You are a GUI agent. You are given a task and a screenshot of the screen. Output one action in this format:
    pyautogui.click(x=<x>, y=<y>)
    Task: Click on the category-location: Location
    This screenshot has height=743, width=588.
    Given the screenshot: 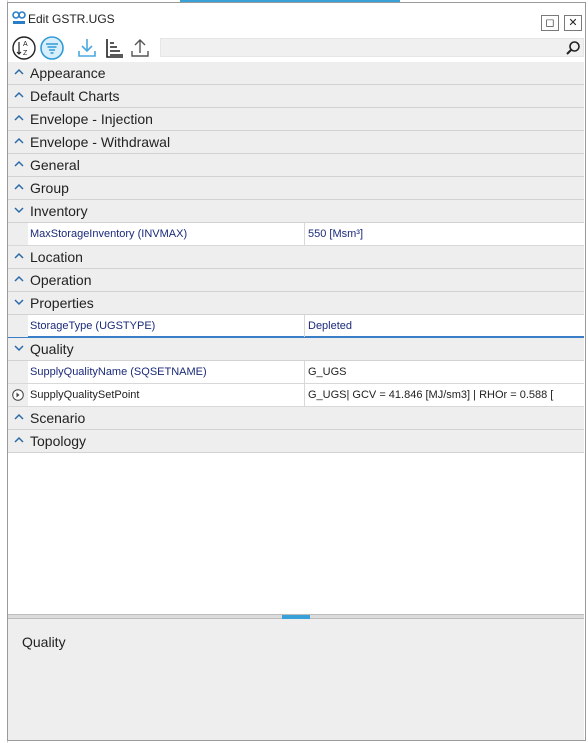 What is the action you would take?
    pyautogui.click(x=296, y=257)
    